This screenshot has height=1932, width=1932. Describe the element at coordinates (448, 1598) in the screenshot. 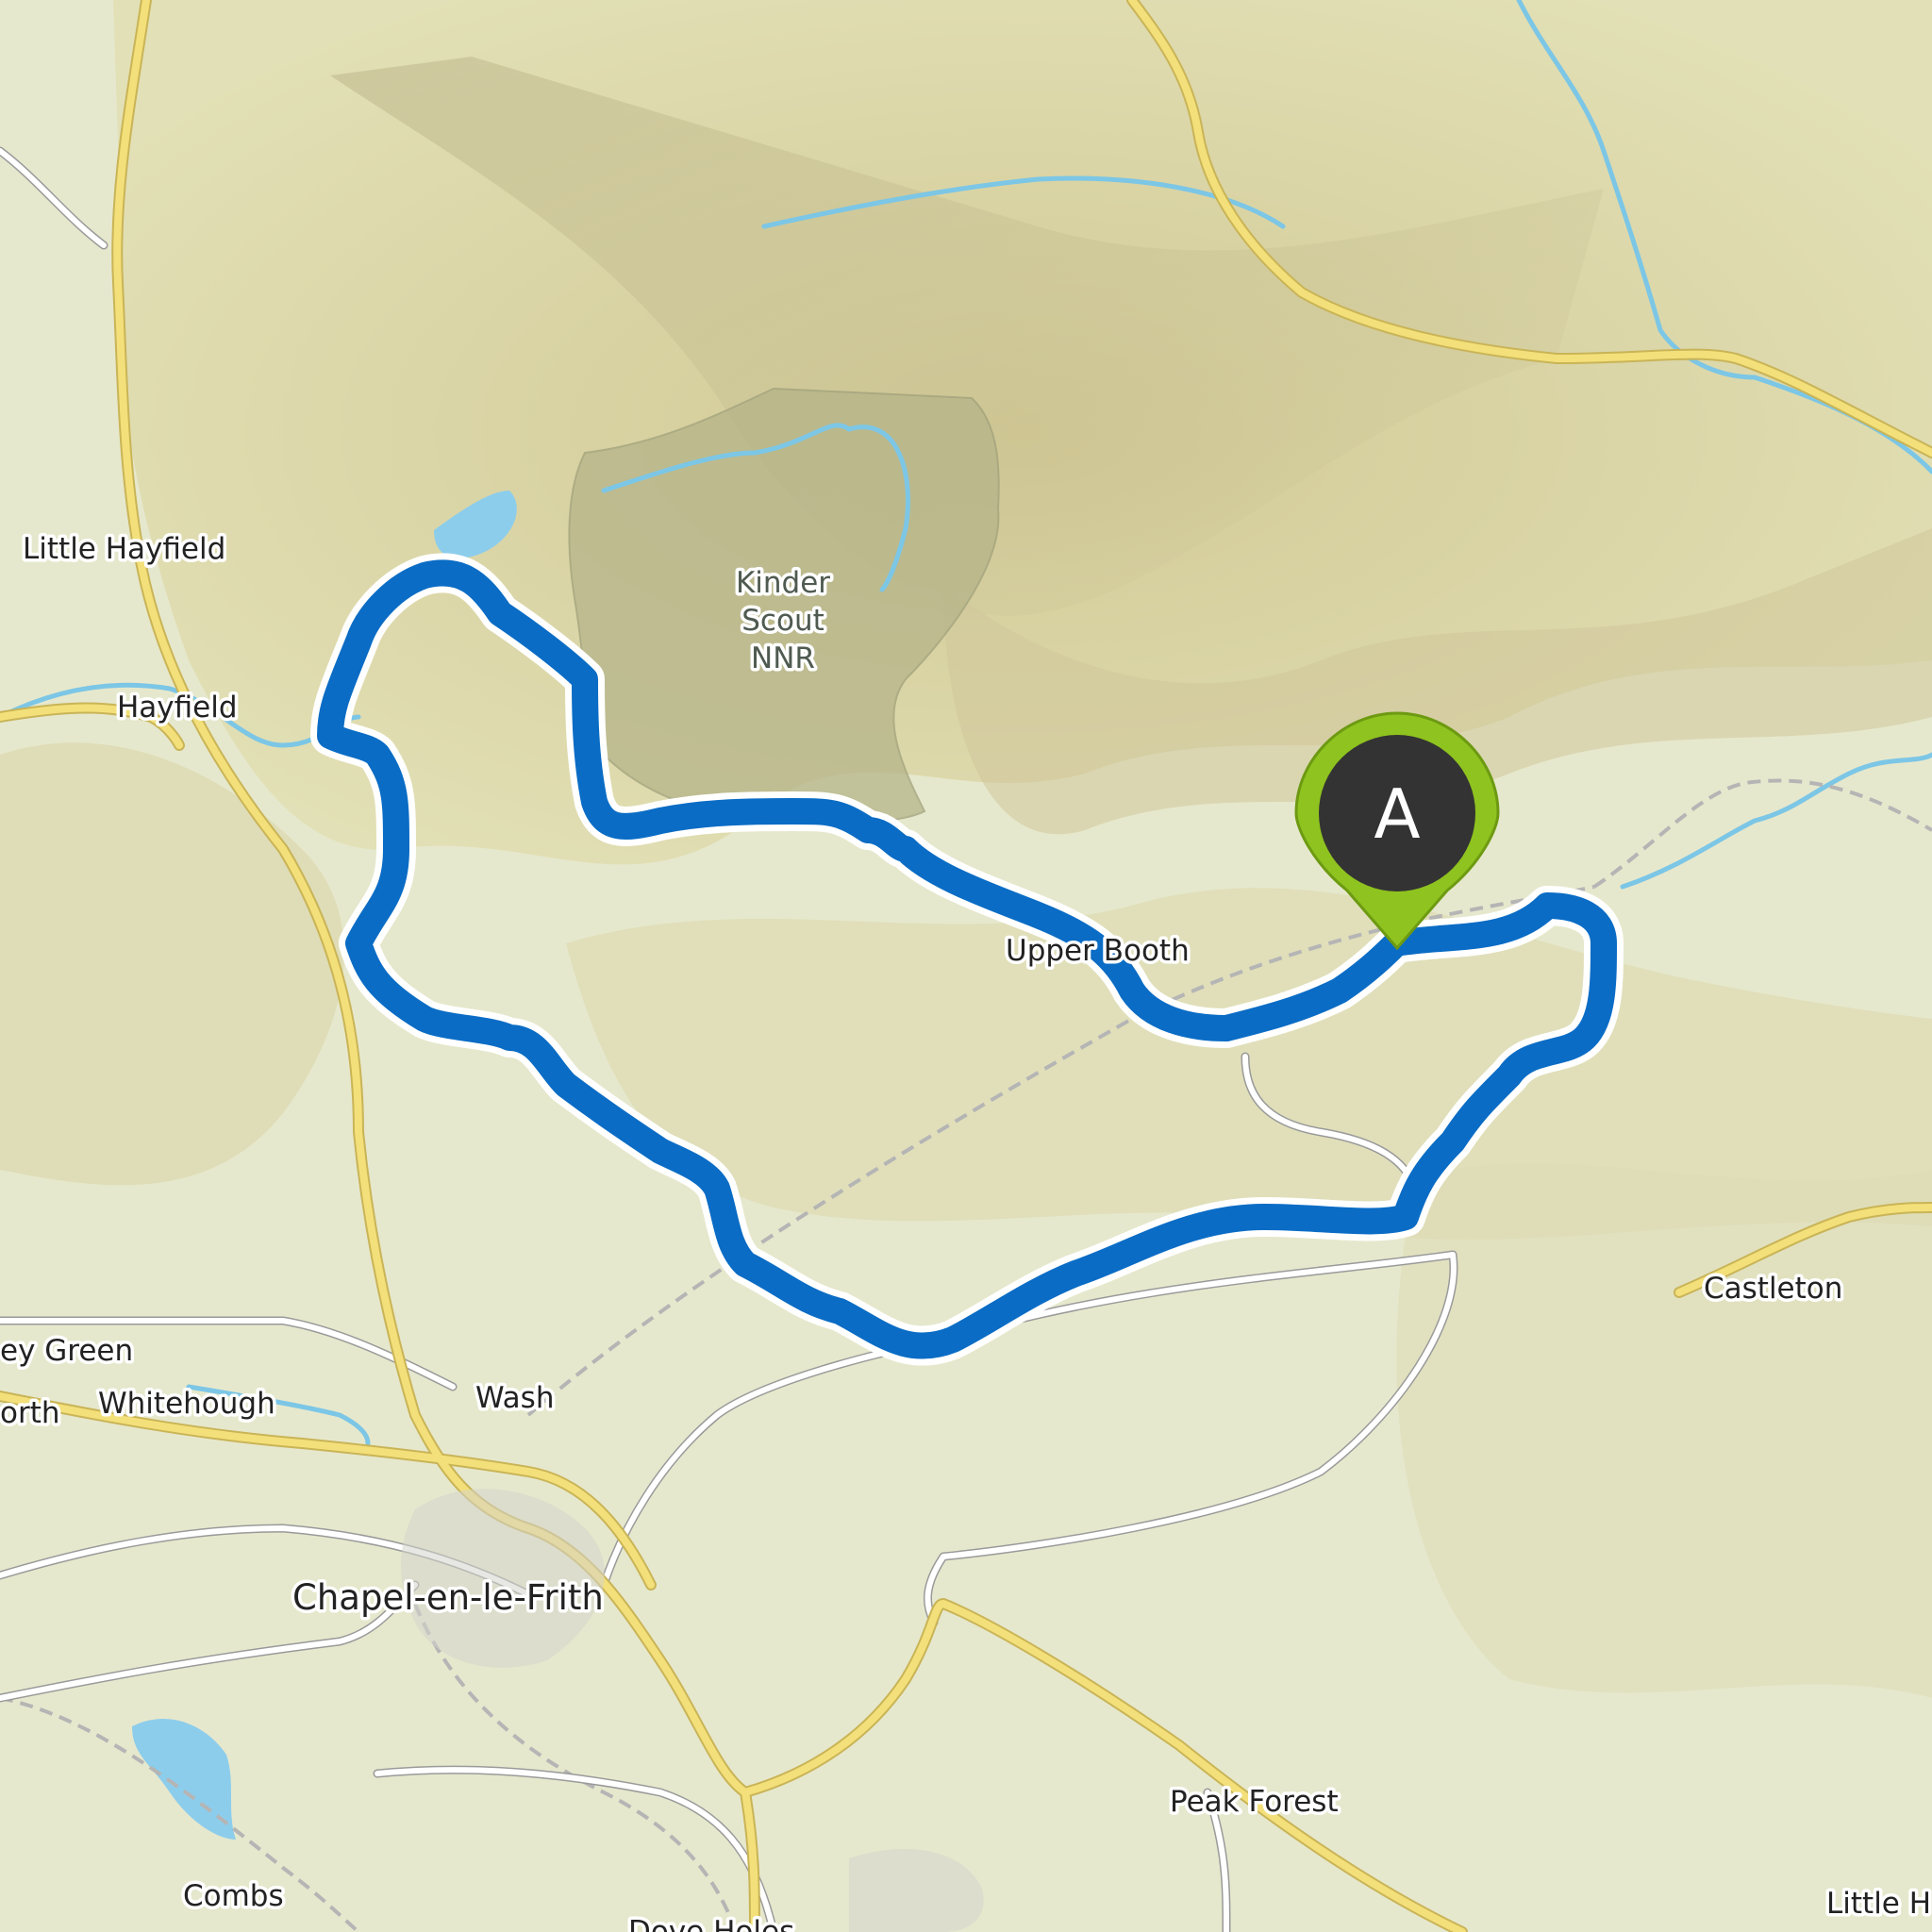

I see `label-chapel-en-le-frith: Chapel-en-le-Frith` at that location.